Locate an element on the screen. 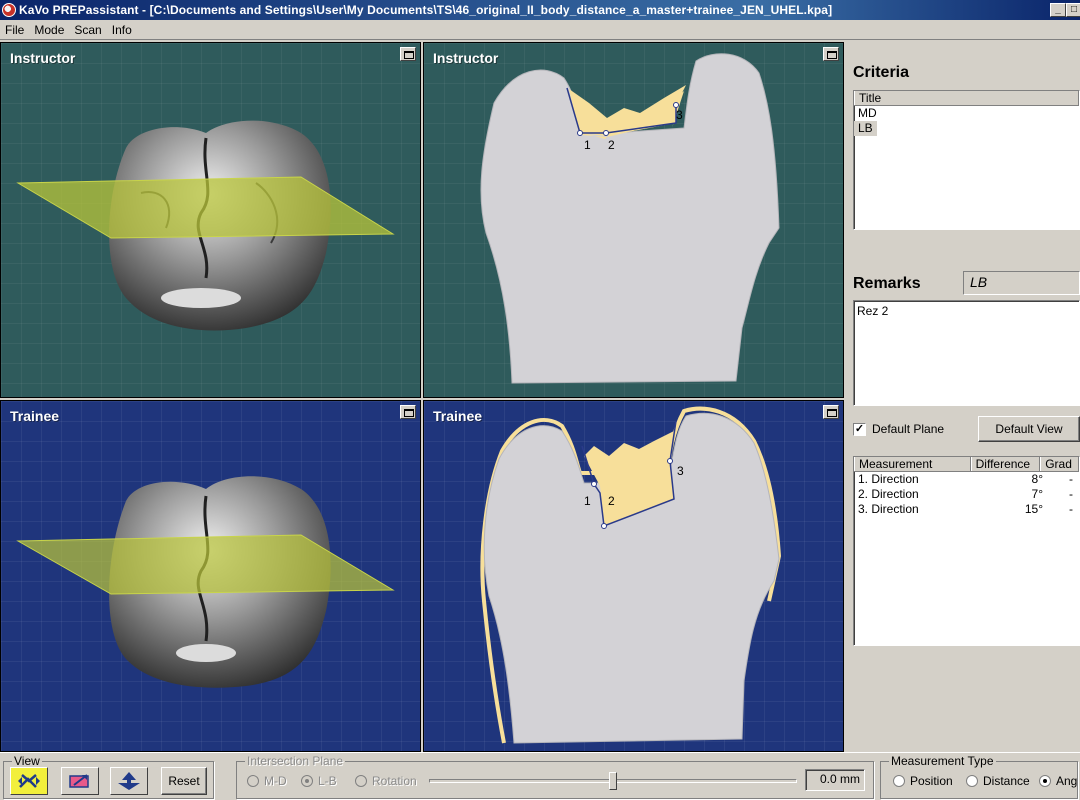 The width and height of the screenshot is (1080, 800). instructor-section-render: 1 2 3 is located at coordinates (630, 218).